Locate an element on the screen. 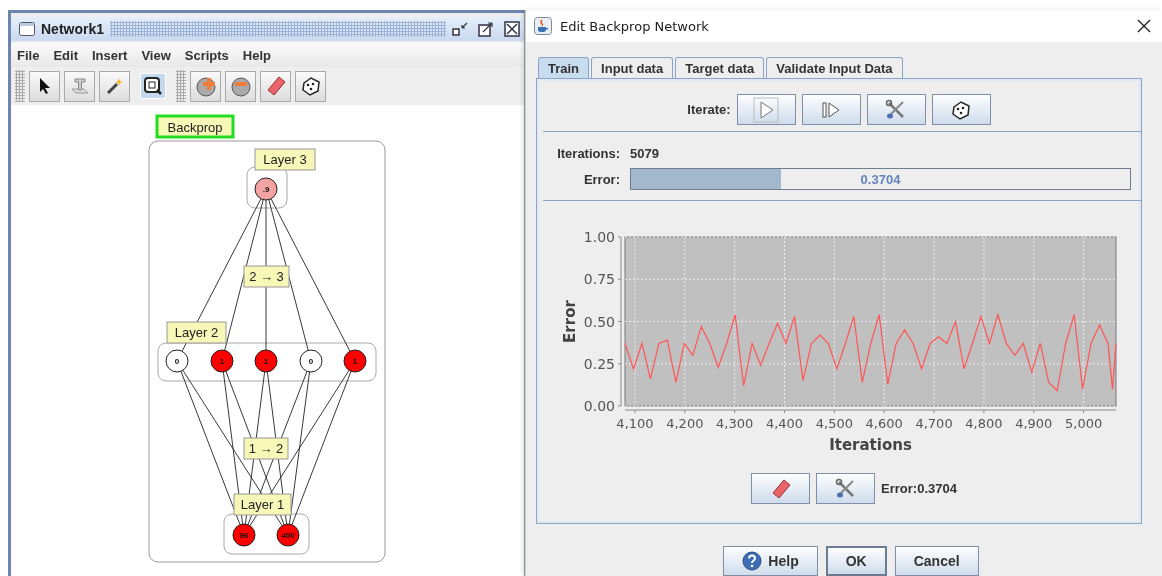 Image resolution: width=1162 pixels, height=576 pixels. layer-label: Layer 2 is located at coordinates (196, 332).